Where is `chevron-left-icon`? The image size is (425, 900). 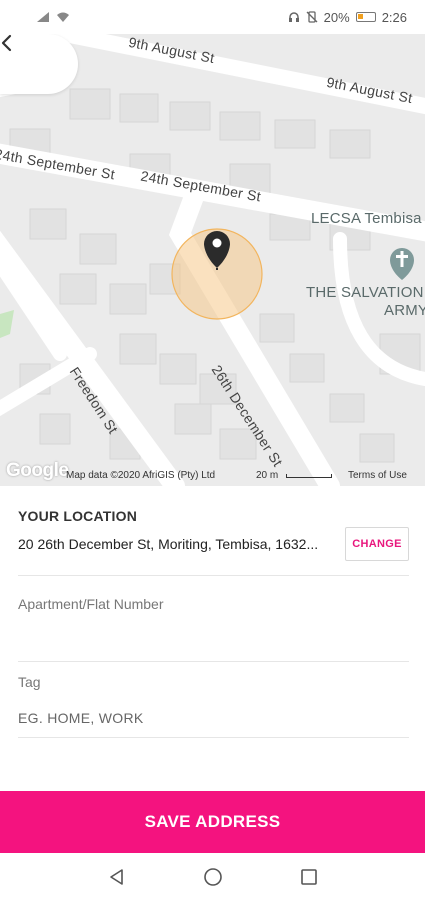
chevron-left-icon is located at coordinates (6, 43).